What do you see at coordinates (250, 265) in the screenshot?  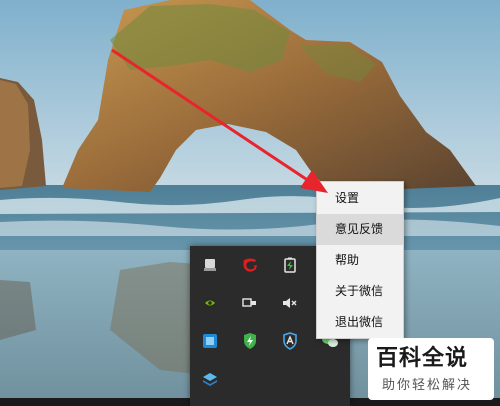 I see `netease-red-icon` at bounding box center [250, 265].